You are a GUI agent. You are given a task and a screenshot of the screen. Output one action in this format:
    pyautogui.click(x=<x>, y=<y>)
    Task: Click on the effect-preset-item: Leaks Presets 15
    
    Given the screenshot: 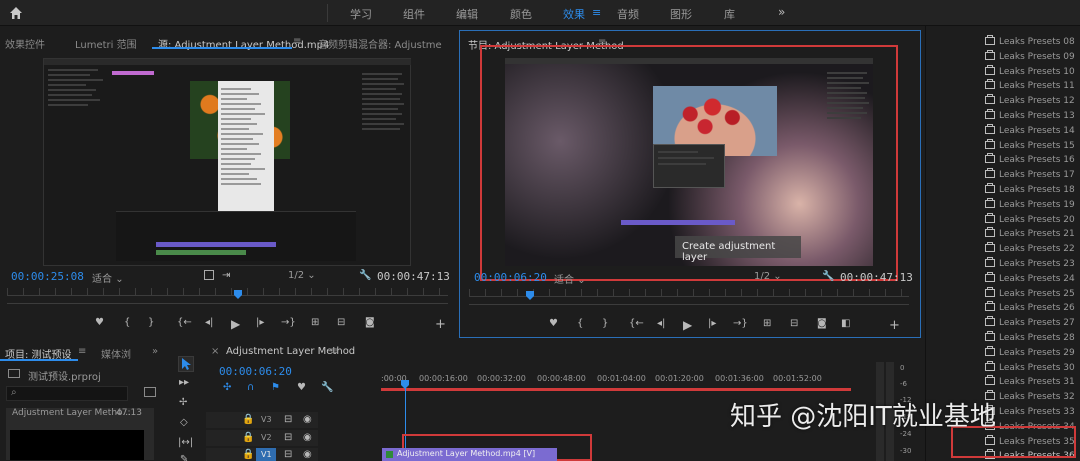 What is the action you would take?
    pyautogui.click(x=1030, y=146)
    